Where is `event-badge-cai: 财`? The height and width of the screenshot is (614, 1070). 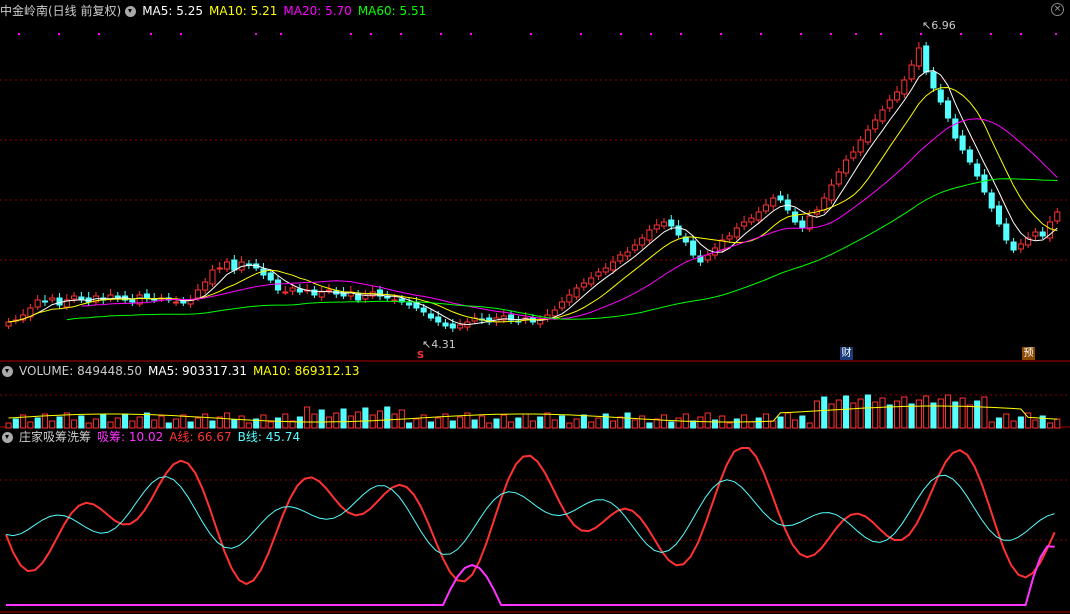
event-badge-cai: 财 is located at coordinates (846, 353).